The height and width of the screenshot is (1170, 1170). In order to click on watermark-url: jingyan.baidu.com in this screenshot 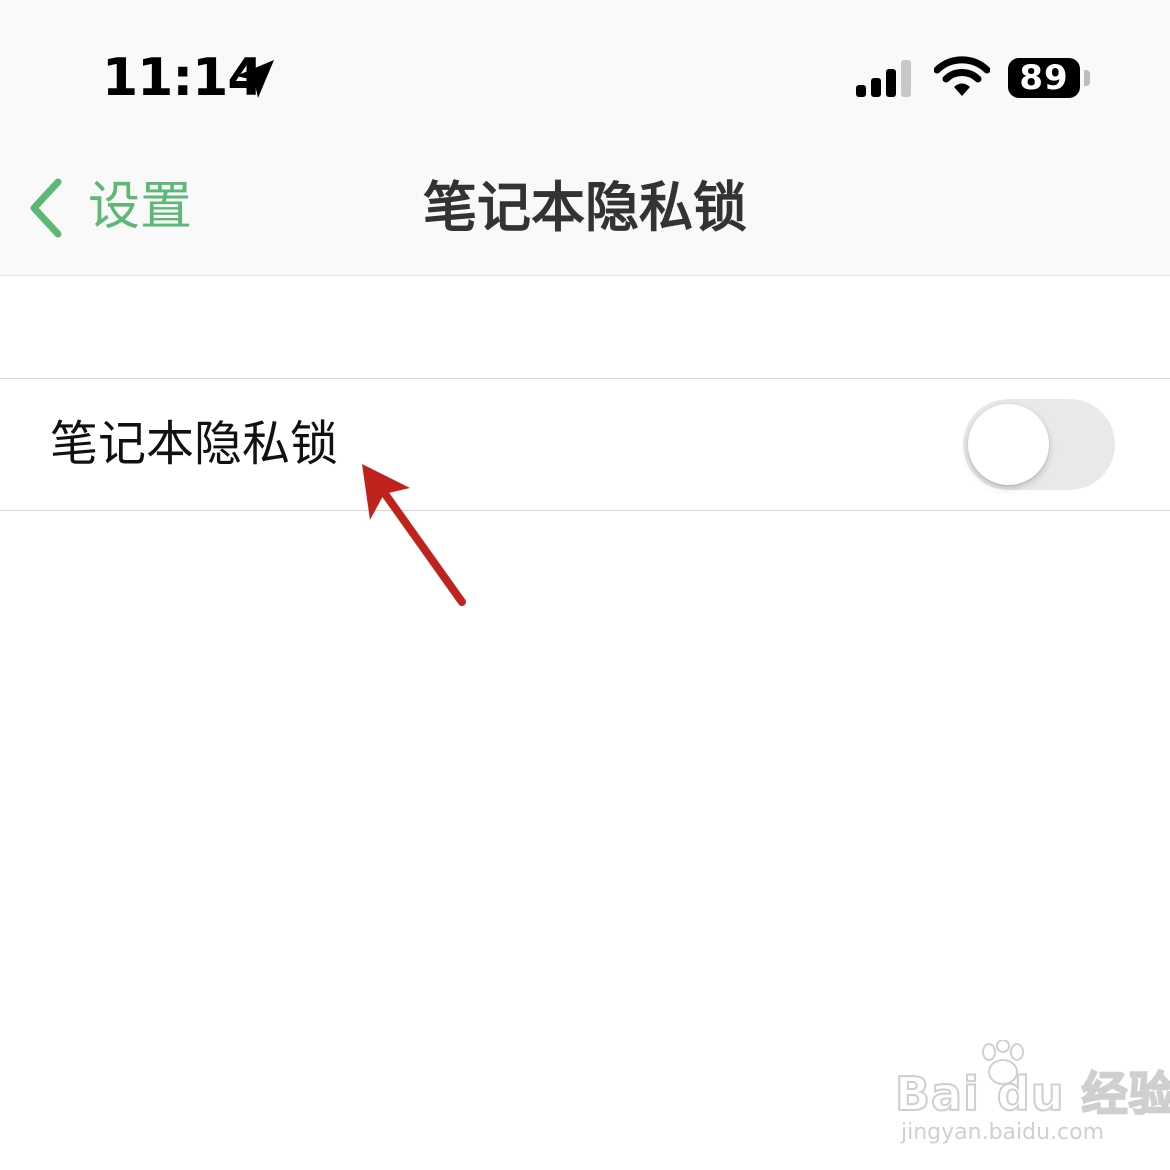, I will do `click(1003, 1132)`.